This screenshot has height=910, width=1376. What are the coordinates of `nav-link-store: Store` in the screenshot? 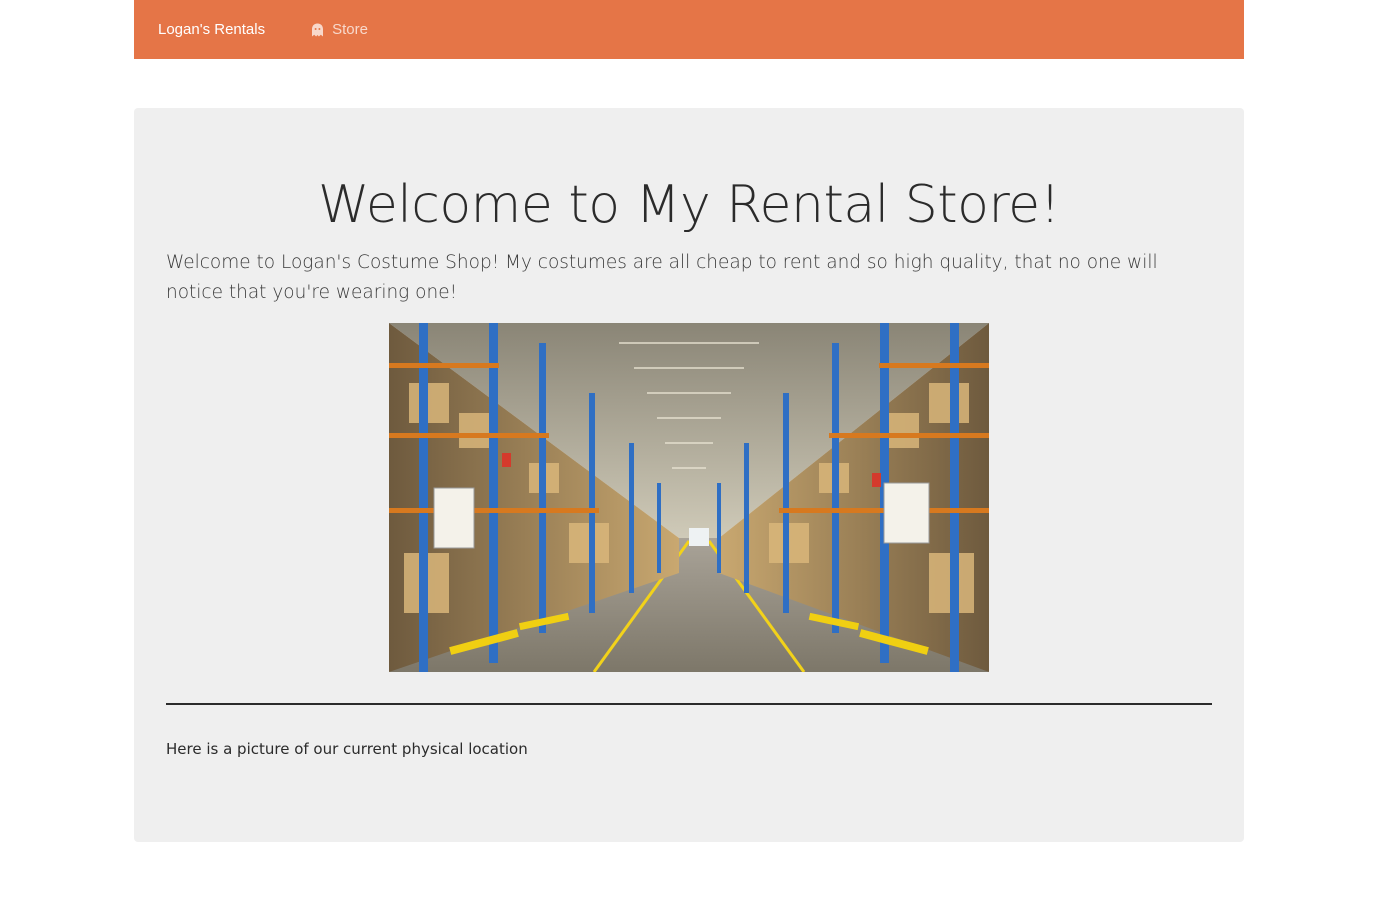 It's located at (339, 29).